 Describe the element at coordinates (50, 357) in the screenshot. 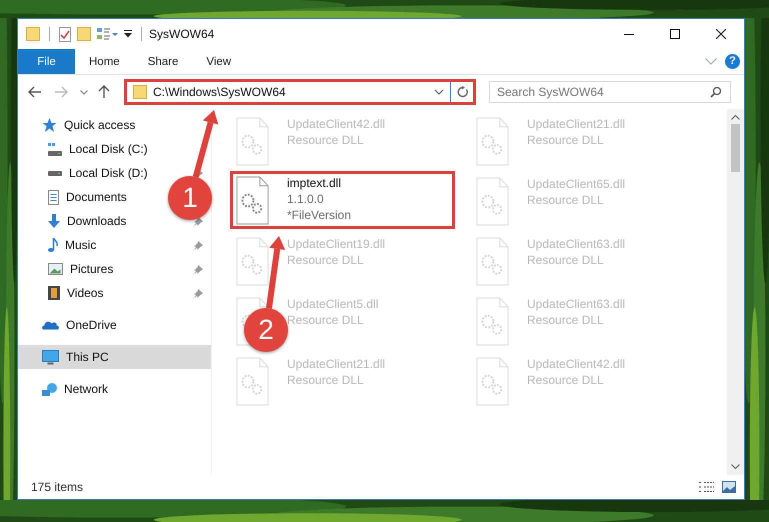

I see `monitor-icon` at that location.